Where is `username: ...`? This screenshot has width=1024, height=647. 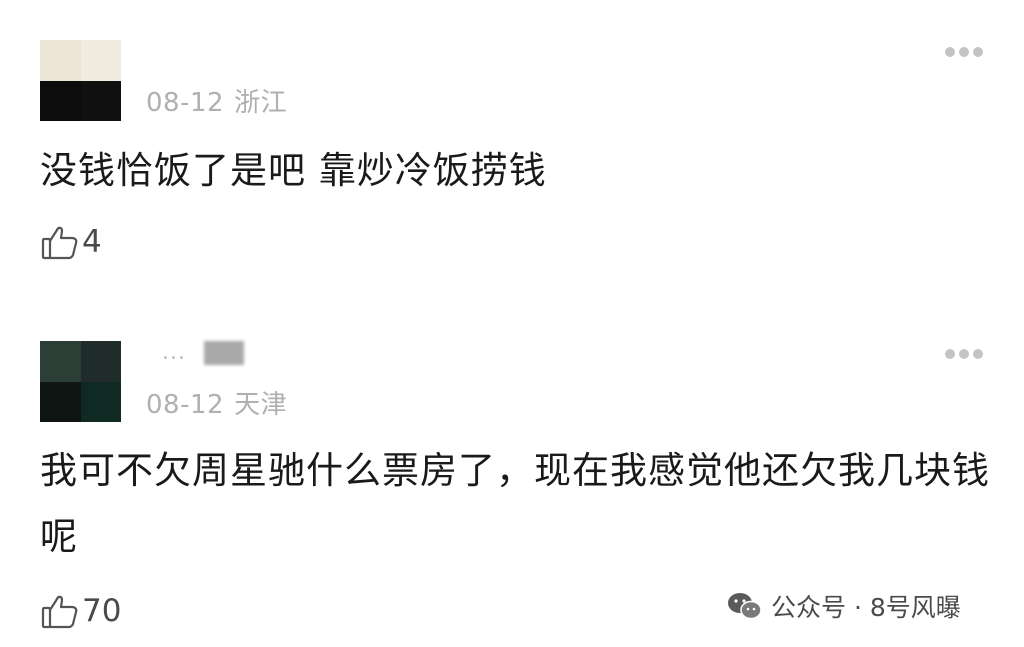
username: ... is located at coordinates (203, 352).